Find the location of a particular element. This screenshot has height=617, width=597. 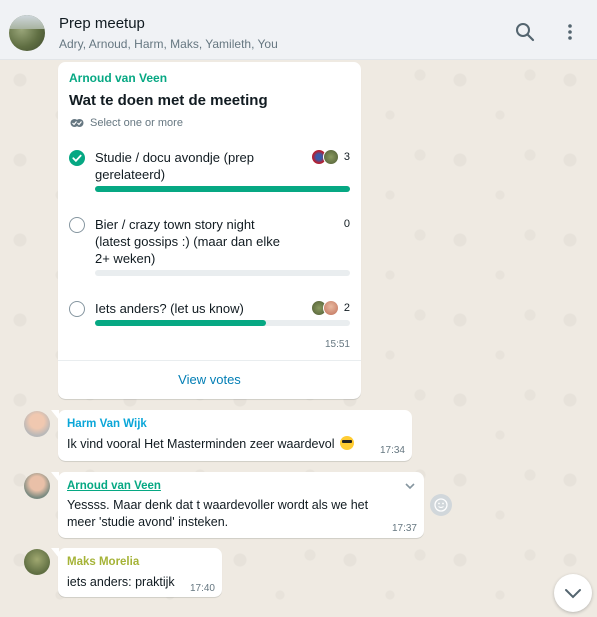

view-votes-button: View votes is located at coordinates (209, 379).